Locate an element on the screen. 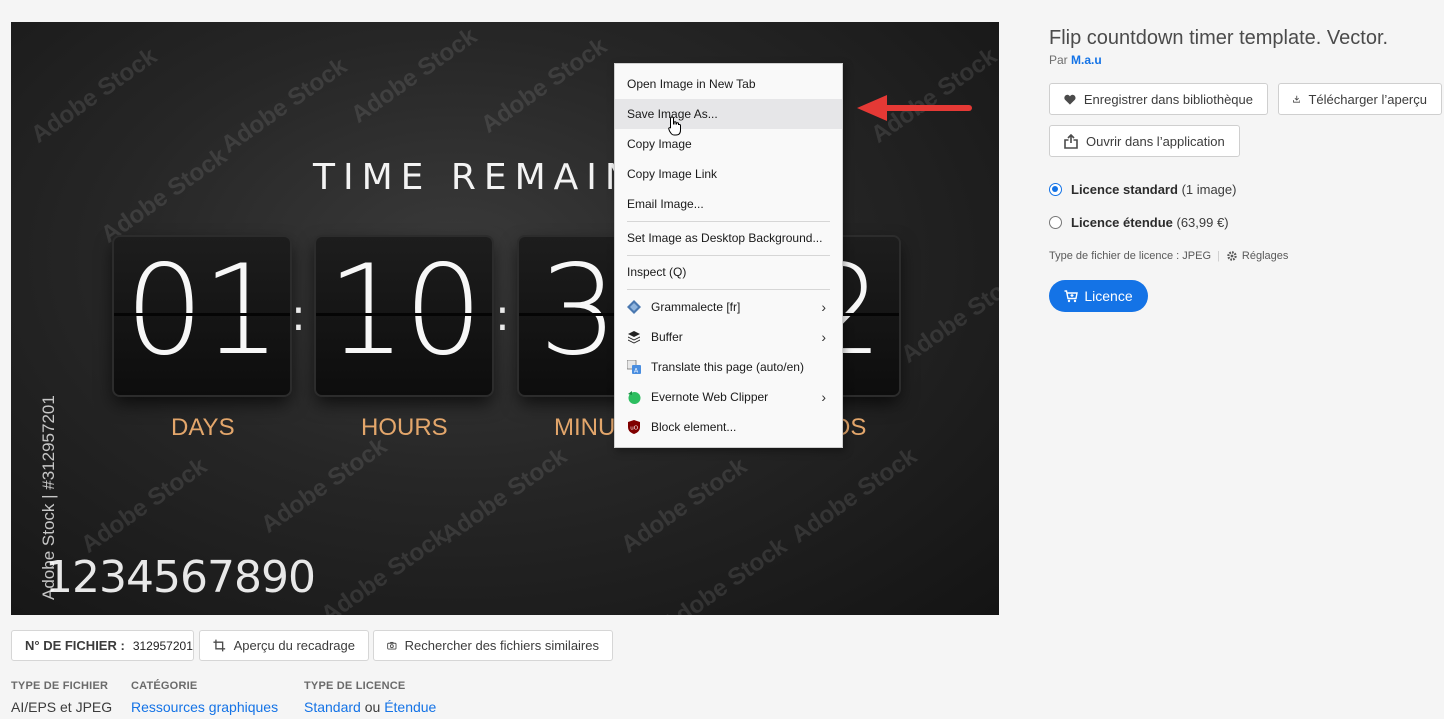 The width and height of the screenshot is (1444, 719). license-name: Licence étendue is located at coordinates (1122, 222).